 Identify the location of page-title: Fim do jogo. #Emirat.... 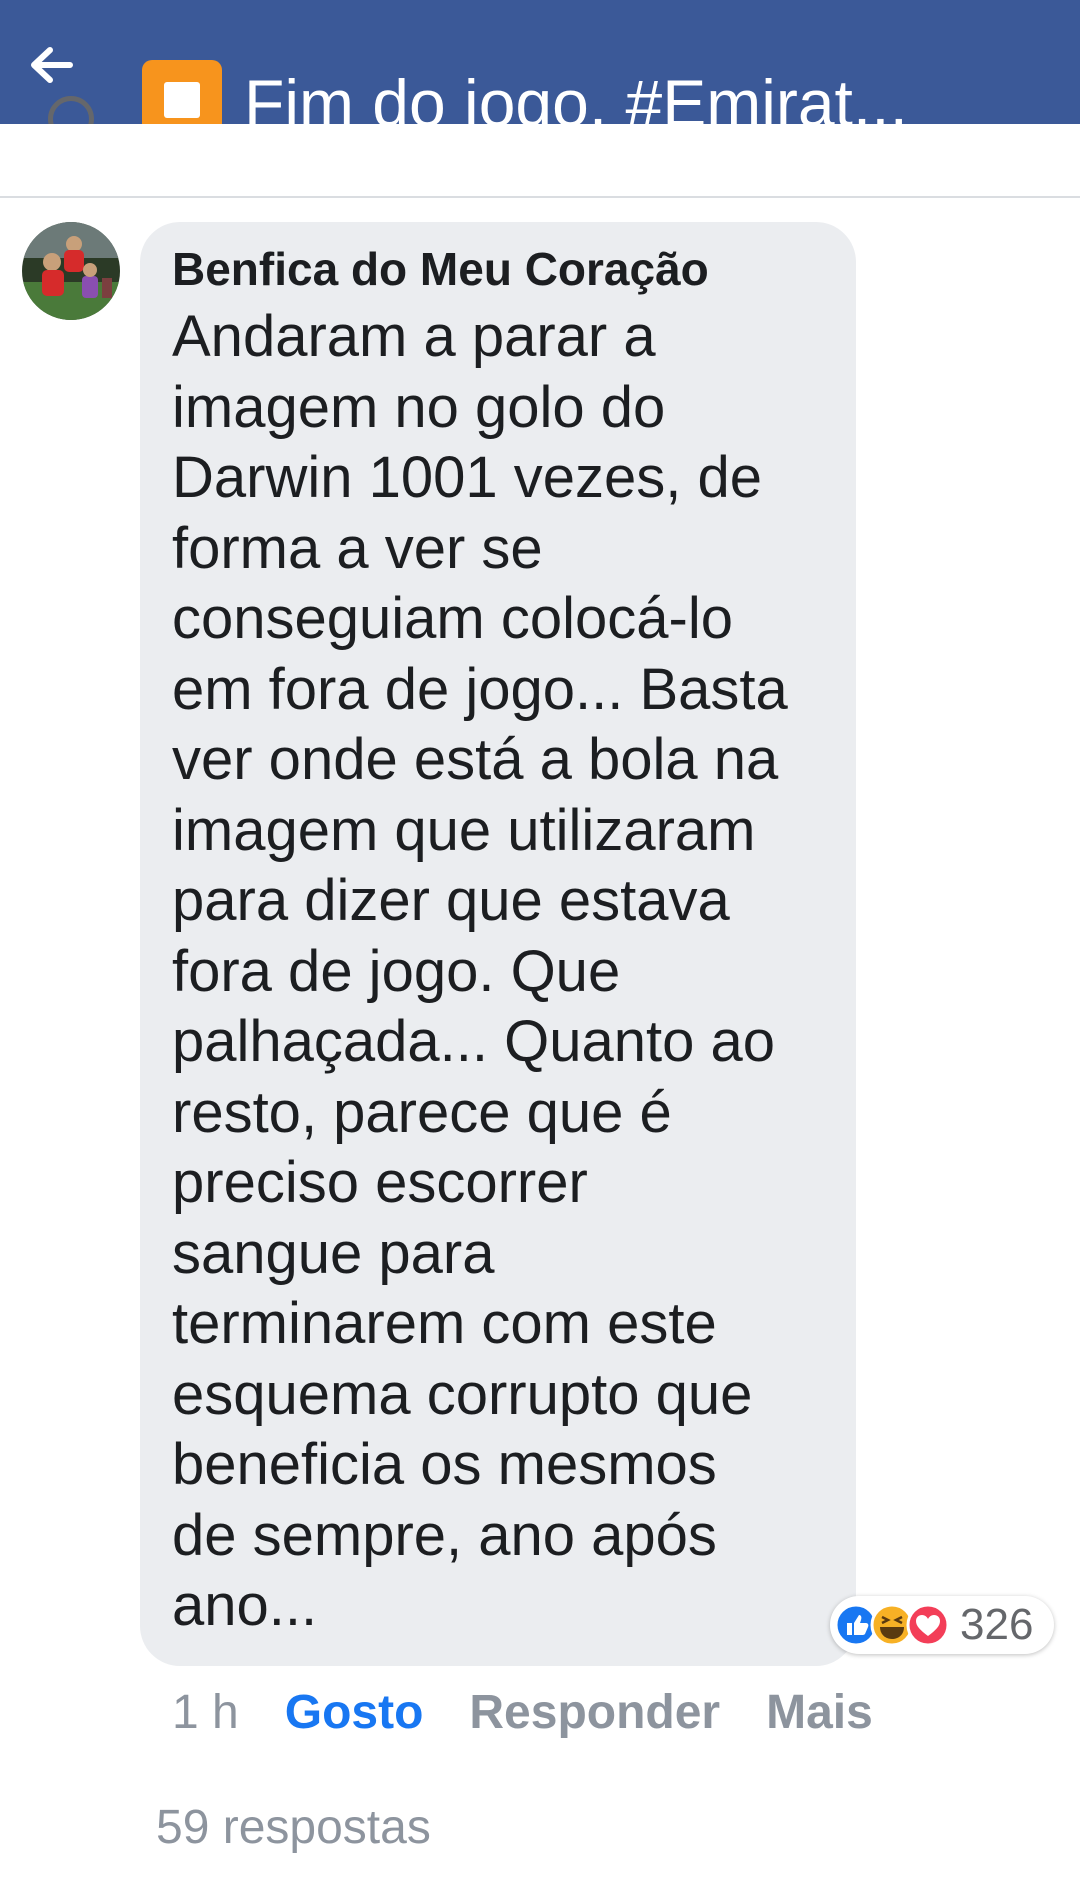
(576, 95).